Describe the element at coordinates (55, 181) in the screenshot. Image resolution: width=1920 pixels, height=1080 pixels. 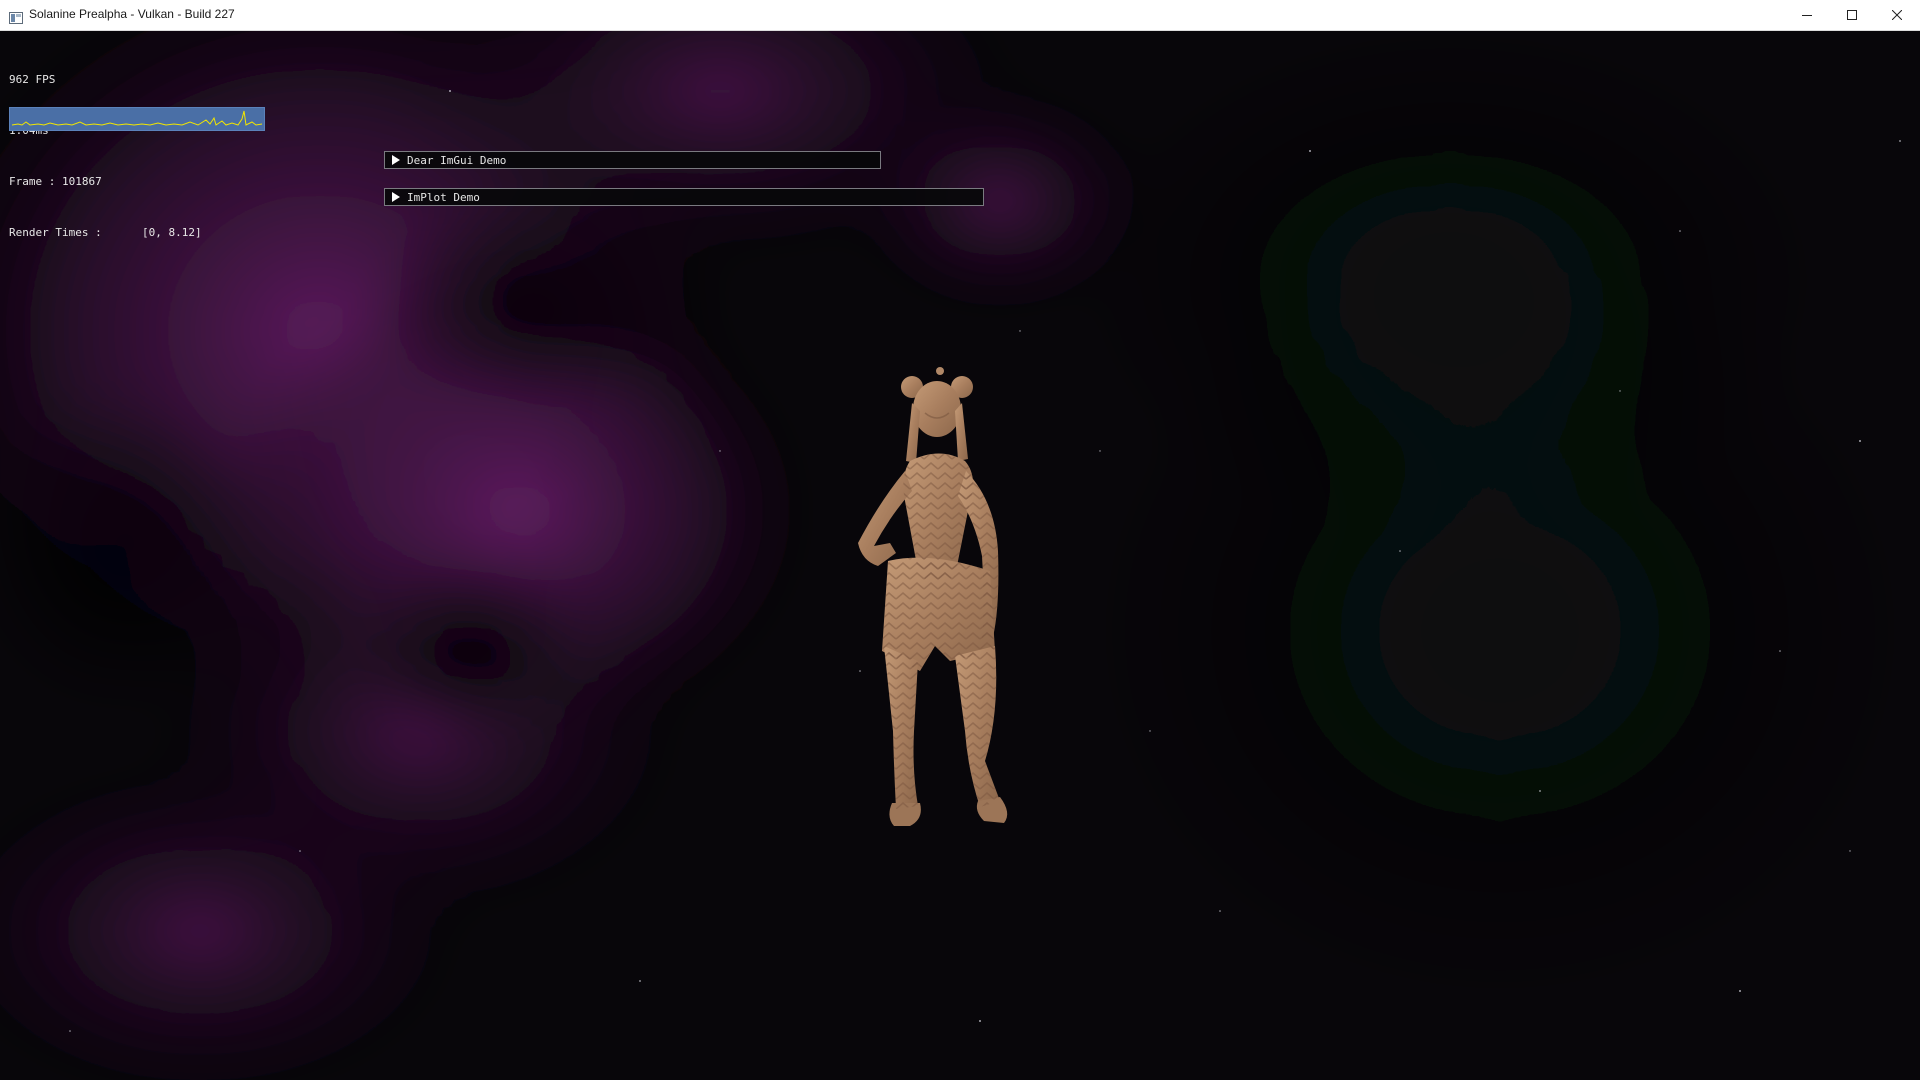
I see `frame-counter: Frame : 101867` at that location.